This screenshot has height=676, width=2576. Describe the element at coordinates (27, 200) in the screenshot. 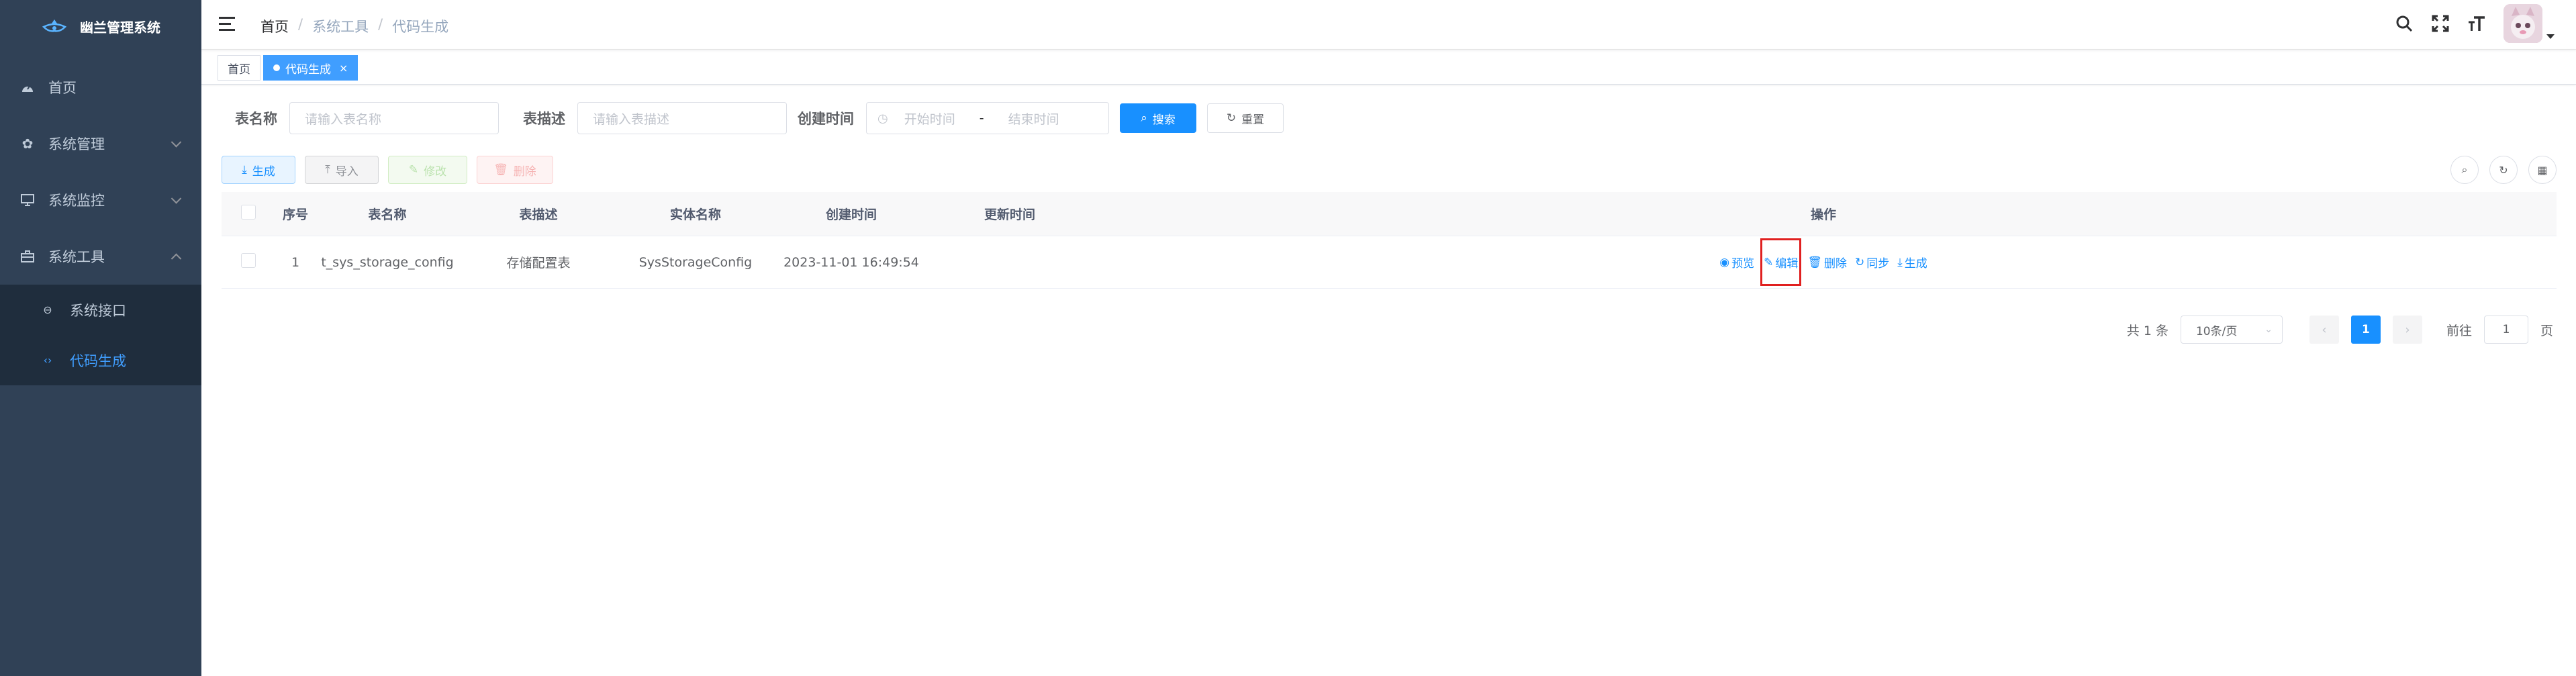

I see `monitor-icon` at that location.